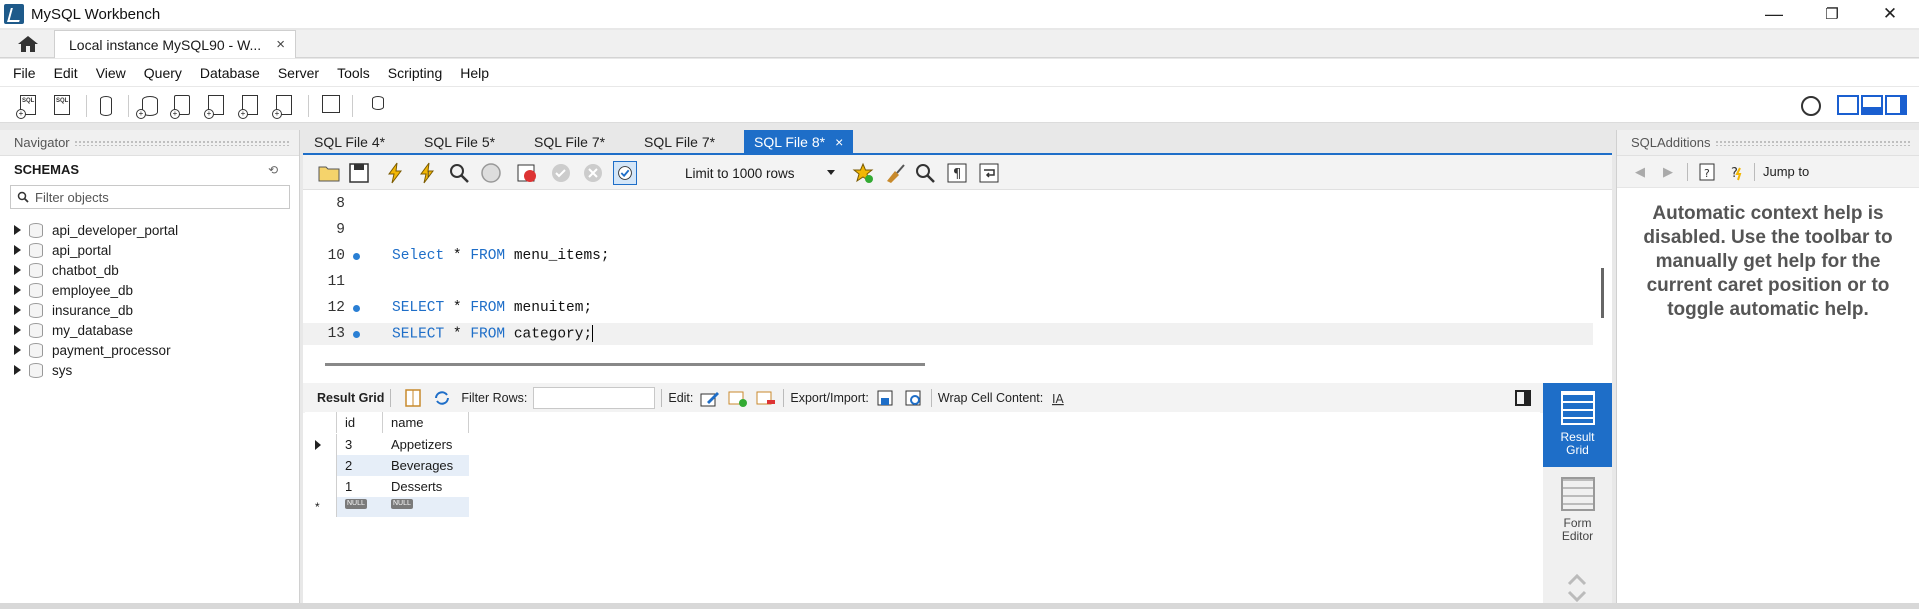 Image resolution: width=1919 pixels, height=609 pixels. Describe the element at coordinates (426, 507) in the screenshot. I see `cell-name-null: NULL` at that location.